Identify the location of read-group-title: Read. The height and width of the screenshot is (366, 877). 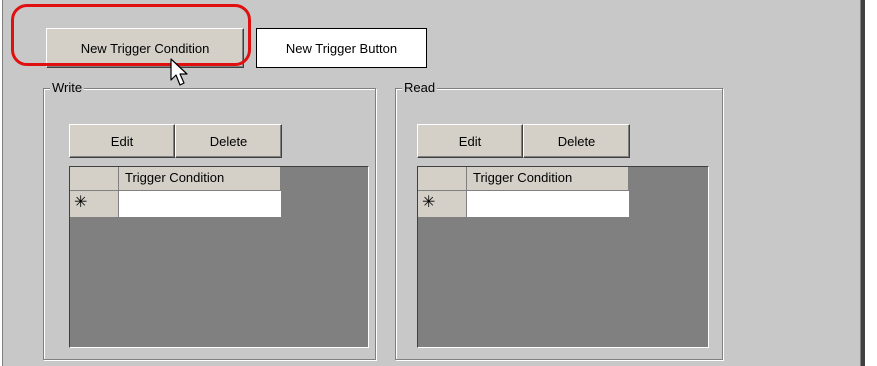
(420, 88).